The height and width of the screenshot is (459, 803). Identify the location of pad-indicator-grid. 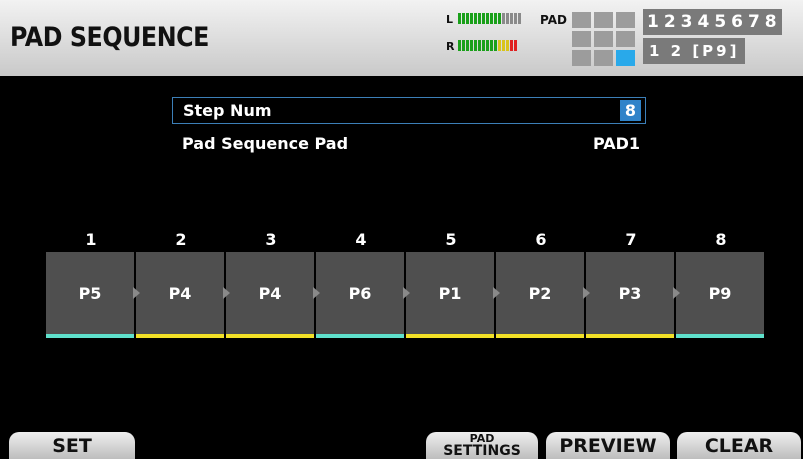
(603, 39).